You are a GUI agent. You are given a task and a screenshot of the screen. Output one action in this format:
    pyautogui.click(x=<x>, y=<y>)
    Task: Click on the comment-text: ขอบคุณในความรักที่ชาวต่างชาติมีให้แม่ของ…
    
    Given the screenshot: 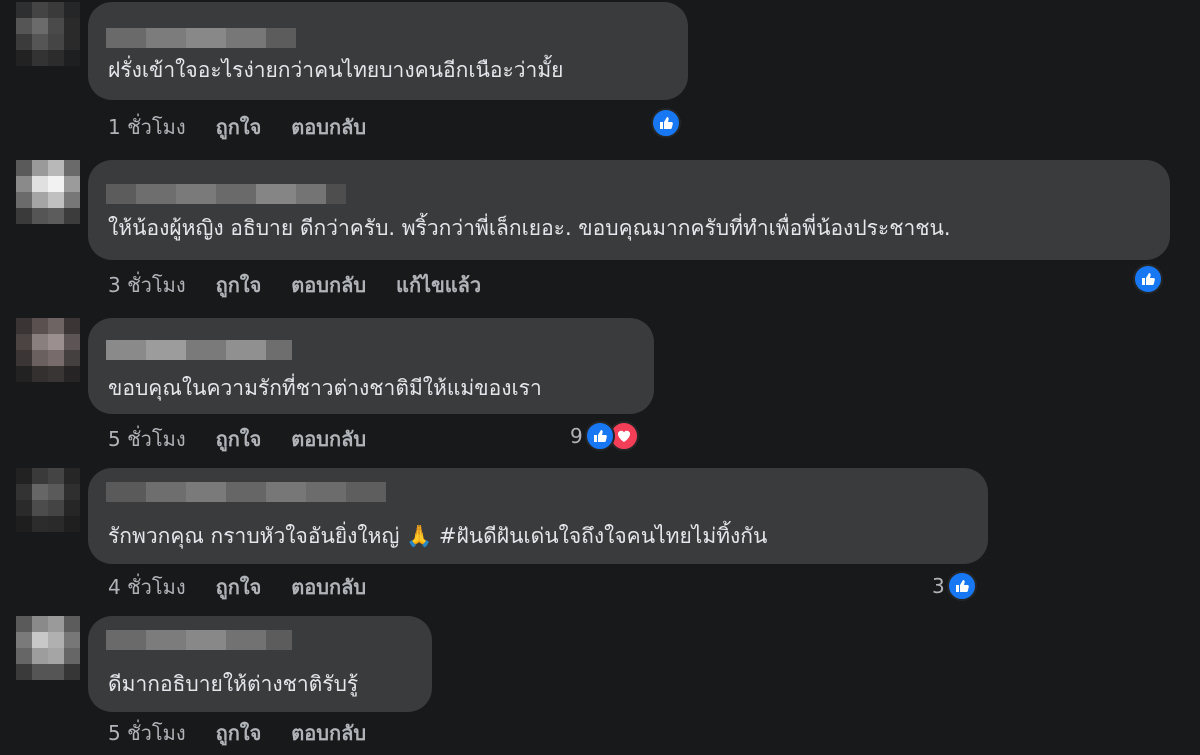 What is the action you would take?
    pyautogui.click(x=325, y=388)
    